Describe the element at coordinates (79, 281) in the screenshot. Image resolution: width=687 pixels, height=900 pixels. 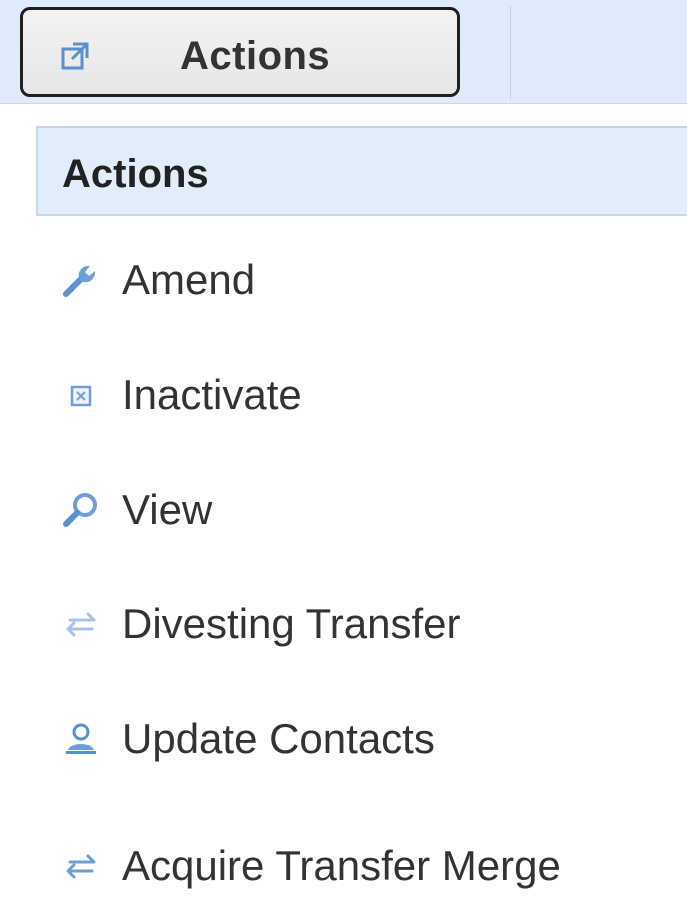
I see `wrench-icon` at that location.